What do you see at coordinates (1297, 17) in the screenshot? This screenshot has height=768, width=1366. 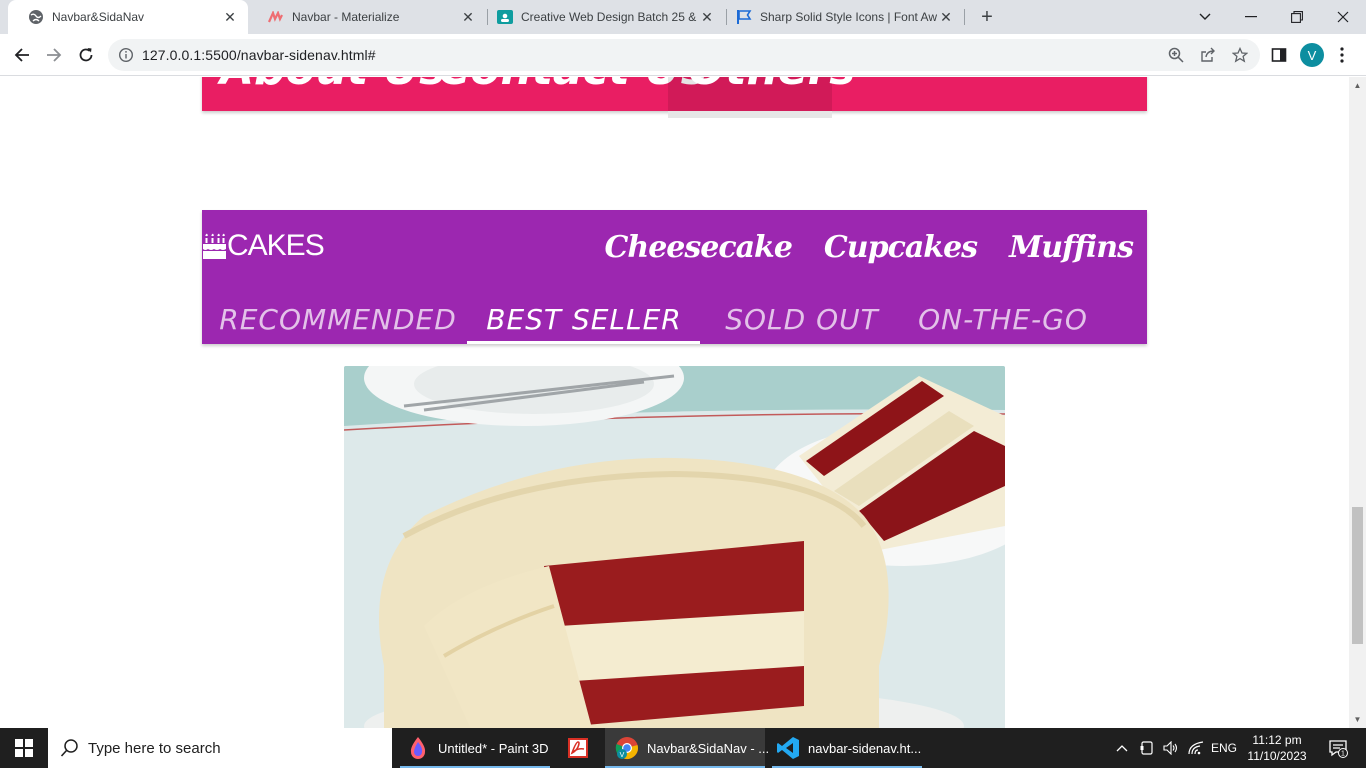 I see `restore-button` at bounding box center [1297, 17].